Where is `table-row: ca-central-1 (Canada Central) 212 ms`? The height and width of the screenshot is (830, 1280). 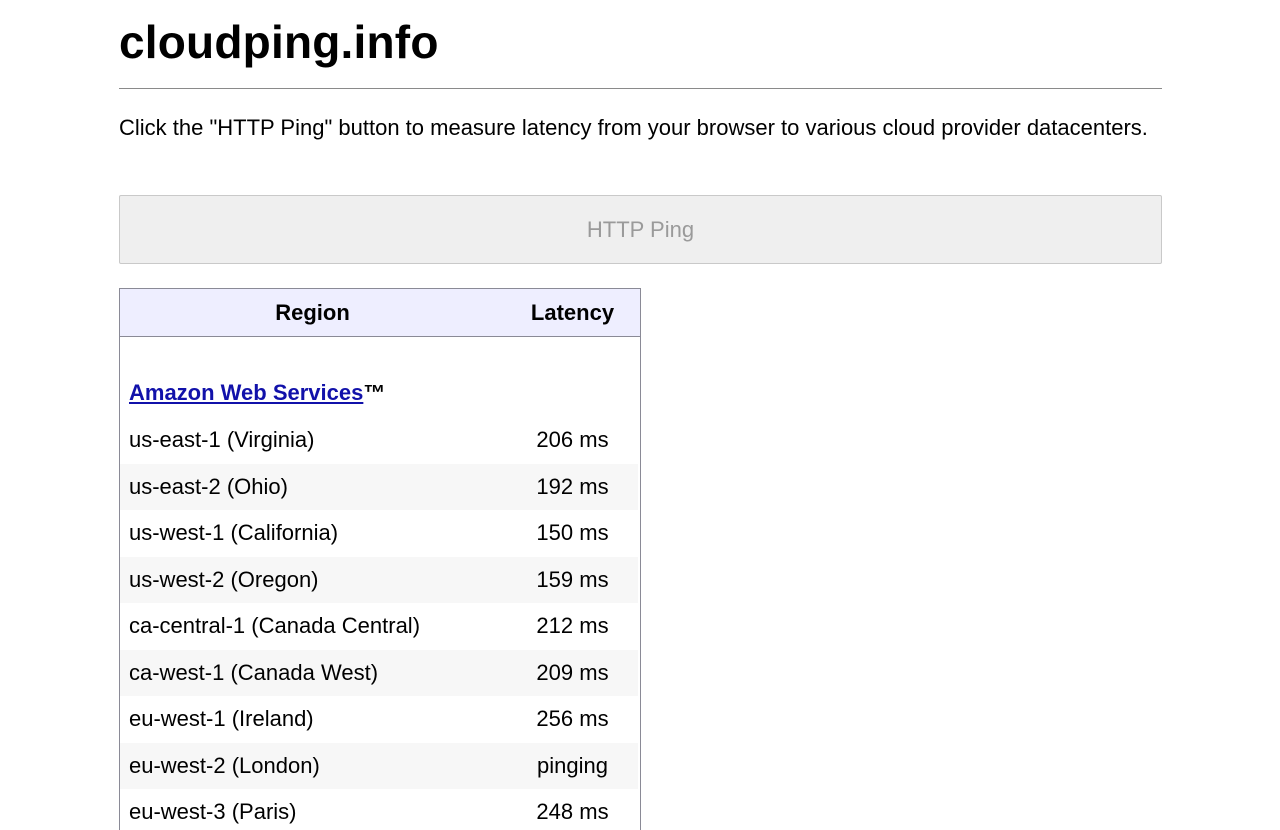
table-row: ca-central-1 (Canada Central) 212 ms is located at coordinates (379, 626).